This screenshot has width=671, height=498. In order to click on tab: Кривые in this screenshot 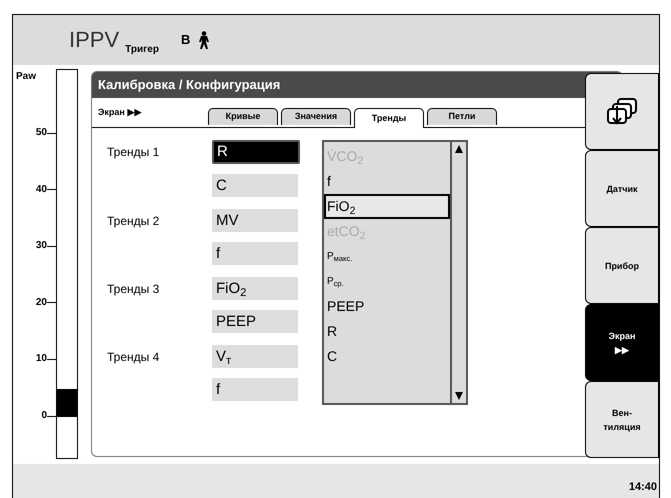, I will do `click(243, 116)`.